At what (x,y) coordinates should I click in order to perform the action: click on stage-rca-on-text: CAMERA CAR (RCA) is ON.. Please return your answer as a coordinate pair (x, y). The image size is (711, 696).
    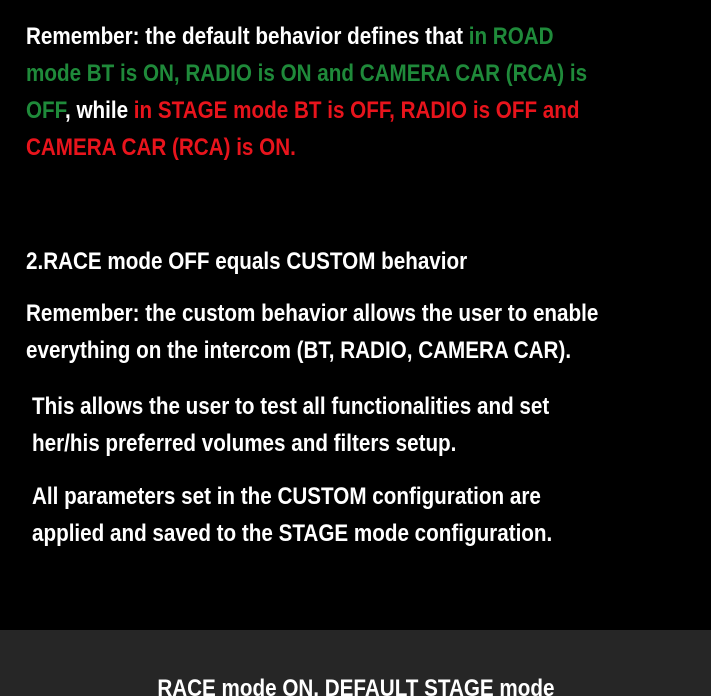
    Looking at the image, I should click on (161, 147).